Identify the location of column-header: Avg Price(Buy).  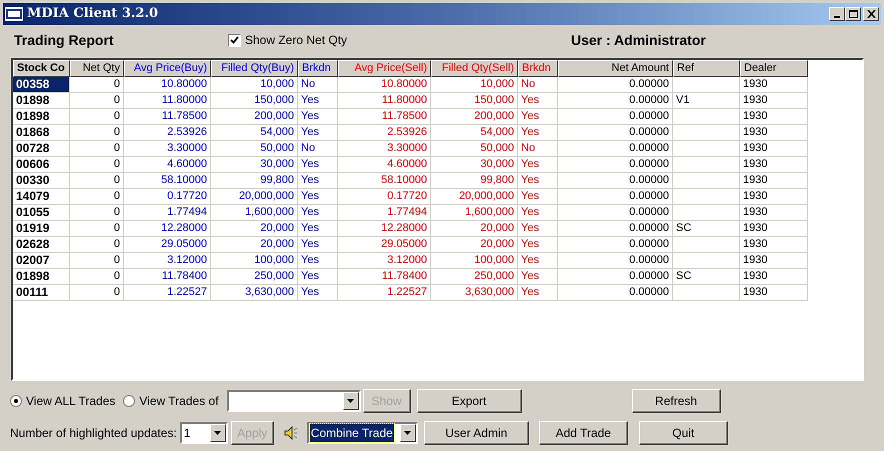
(167, 68).